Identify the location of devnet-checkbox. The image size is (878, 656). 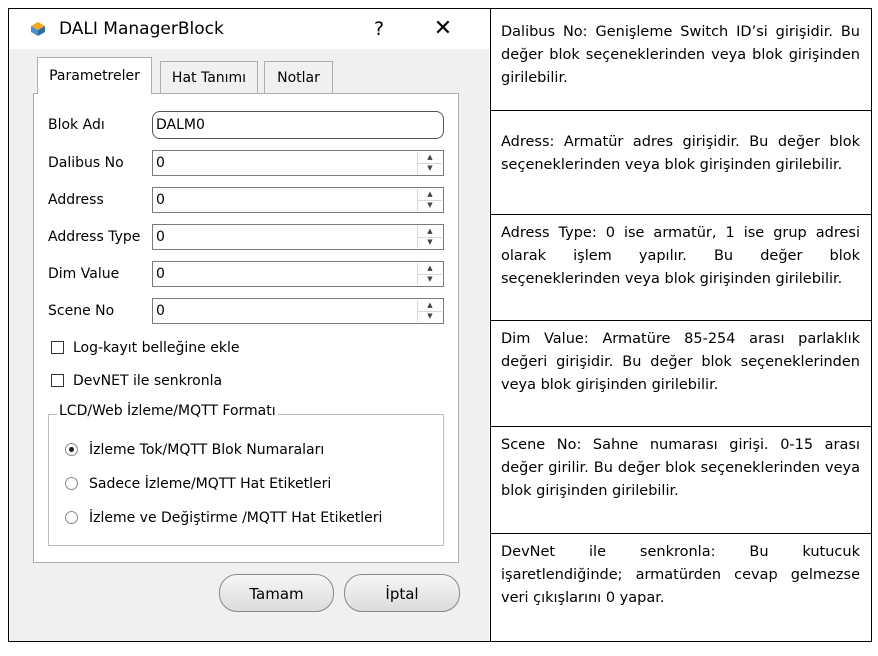
(57, 380).